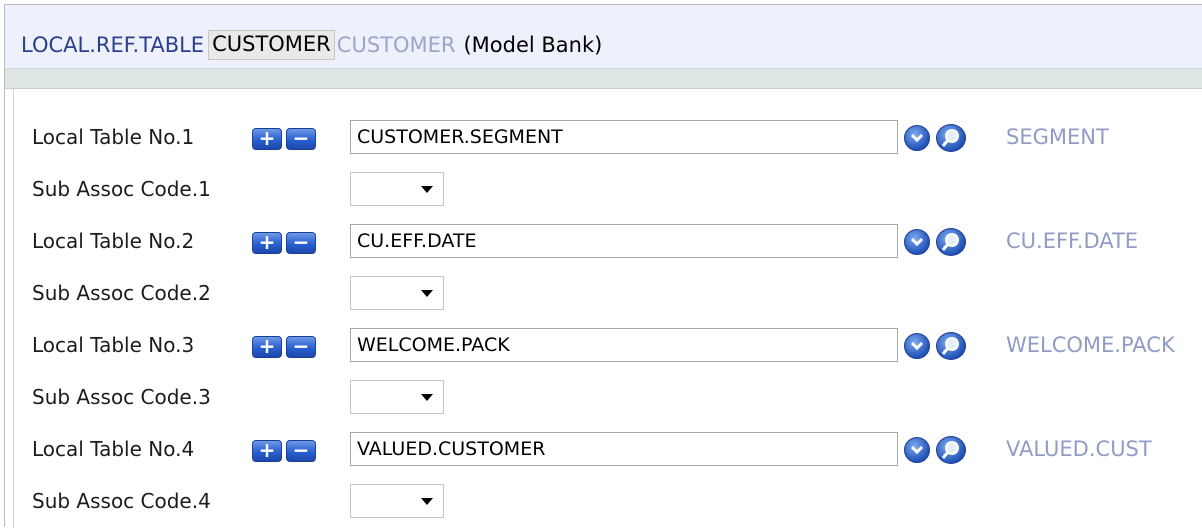 This screenshot has width=1202, height=528. What do you see at coordinates (603, 79) in the screenshot?
I see `header-divider-strip` at bounding box center [603, 79].